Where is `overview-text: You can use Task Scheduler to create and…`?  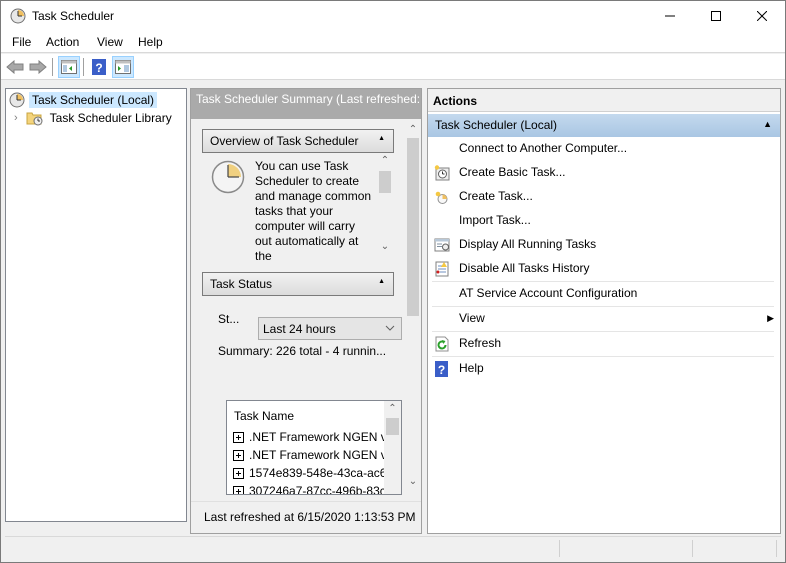 overview-text: You can use Task Scheduler to create and… is located at coordinates (313, 210).